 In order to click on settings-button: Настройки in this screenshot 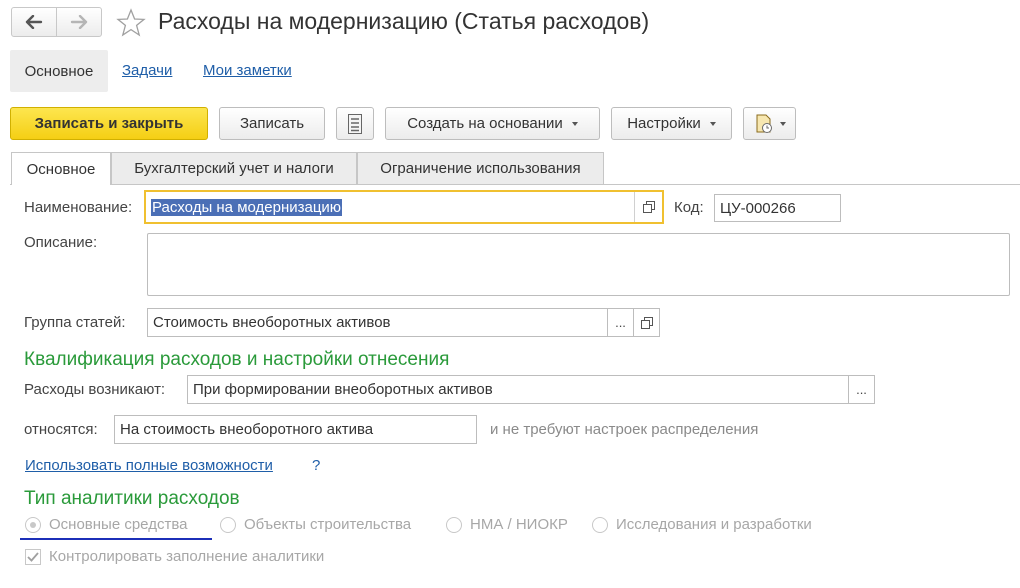, I will do `click(671, 123)`.